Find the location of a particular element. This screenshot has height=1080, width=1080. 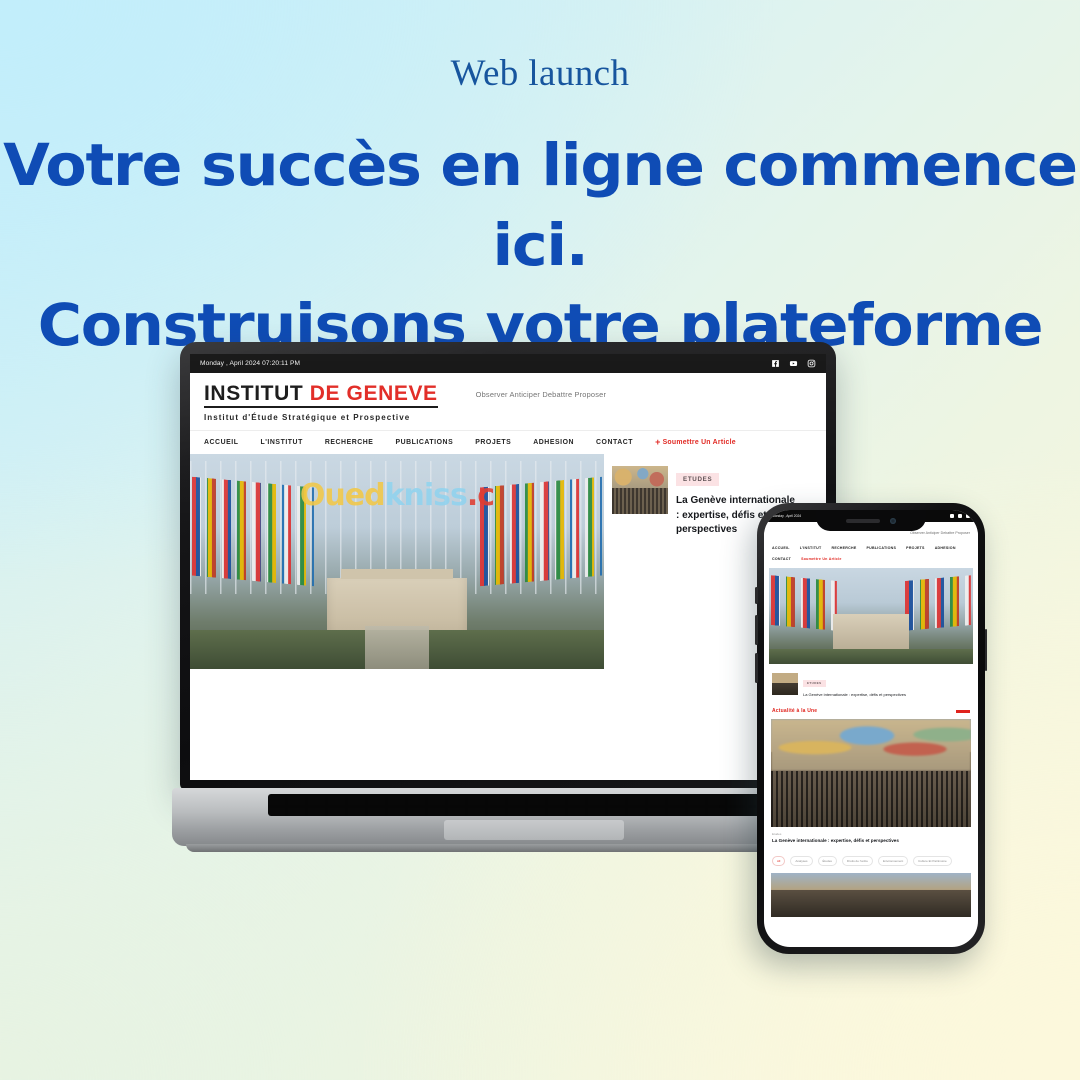

submit-article-label: Soumettre Un Article is located at coordinates (699, 442).